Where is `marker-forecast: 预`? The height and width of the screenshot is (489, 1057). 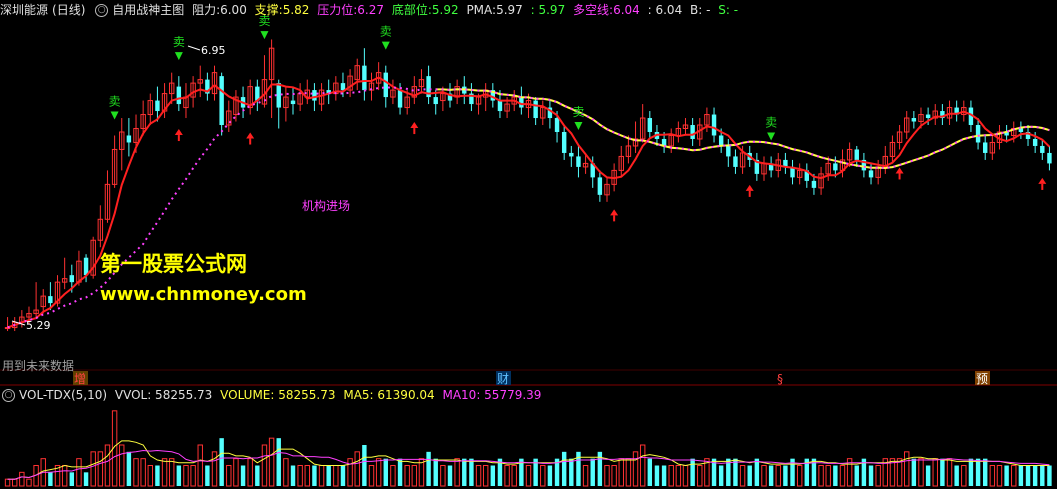 marker-forecast: 预 is located at coordinates (982, 379).